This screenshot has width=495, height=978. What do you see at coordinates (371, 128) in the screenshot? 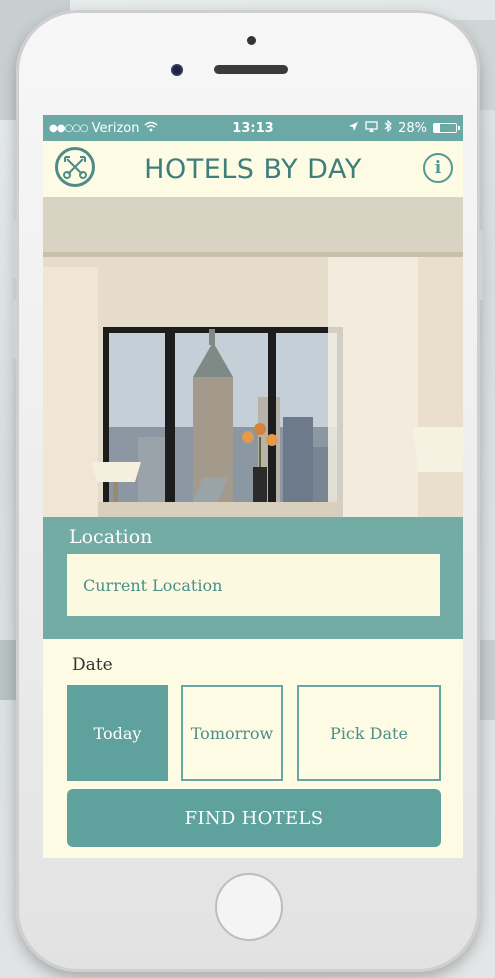
I see `airplay-icon` at bounding box center [371, 128].